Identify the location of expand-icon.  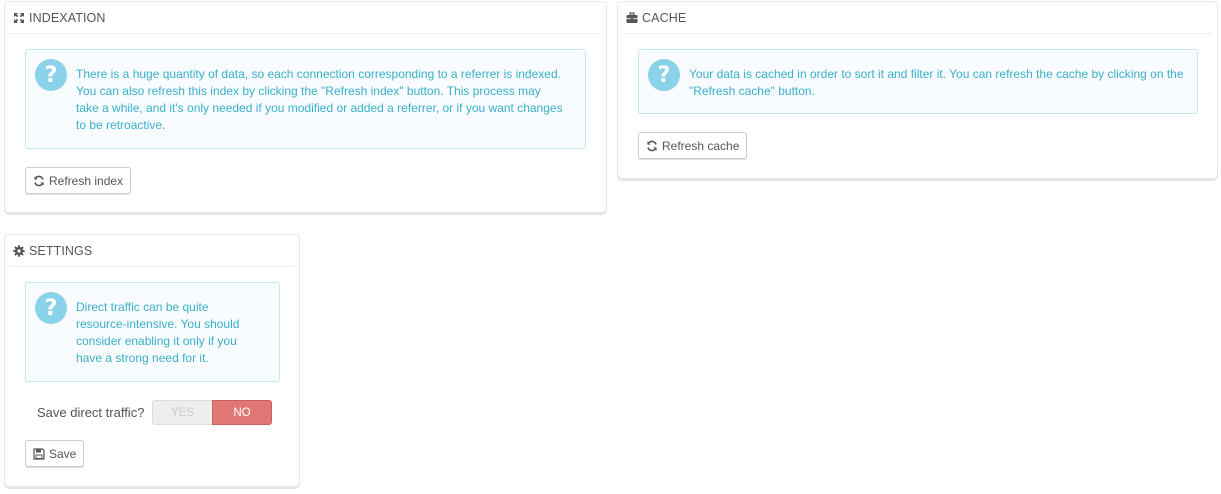
(19, 18).